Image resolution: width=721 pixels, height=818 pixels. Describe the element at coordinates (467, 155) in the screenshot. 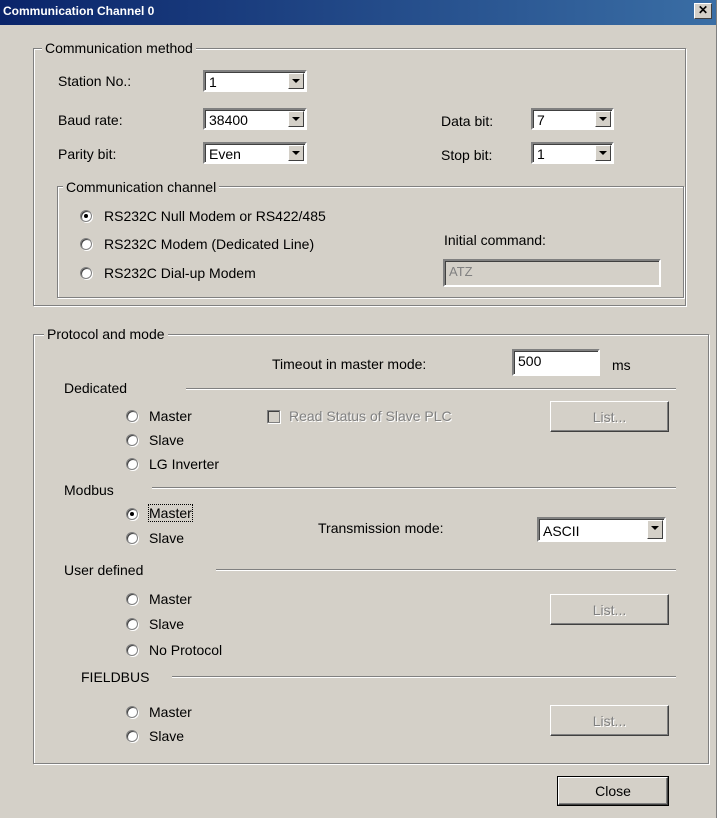

I see `stop-bit-label: Stop bit:` at that location.